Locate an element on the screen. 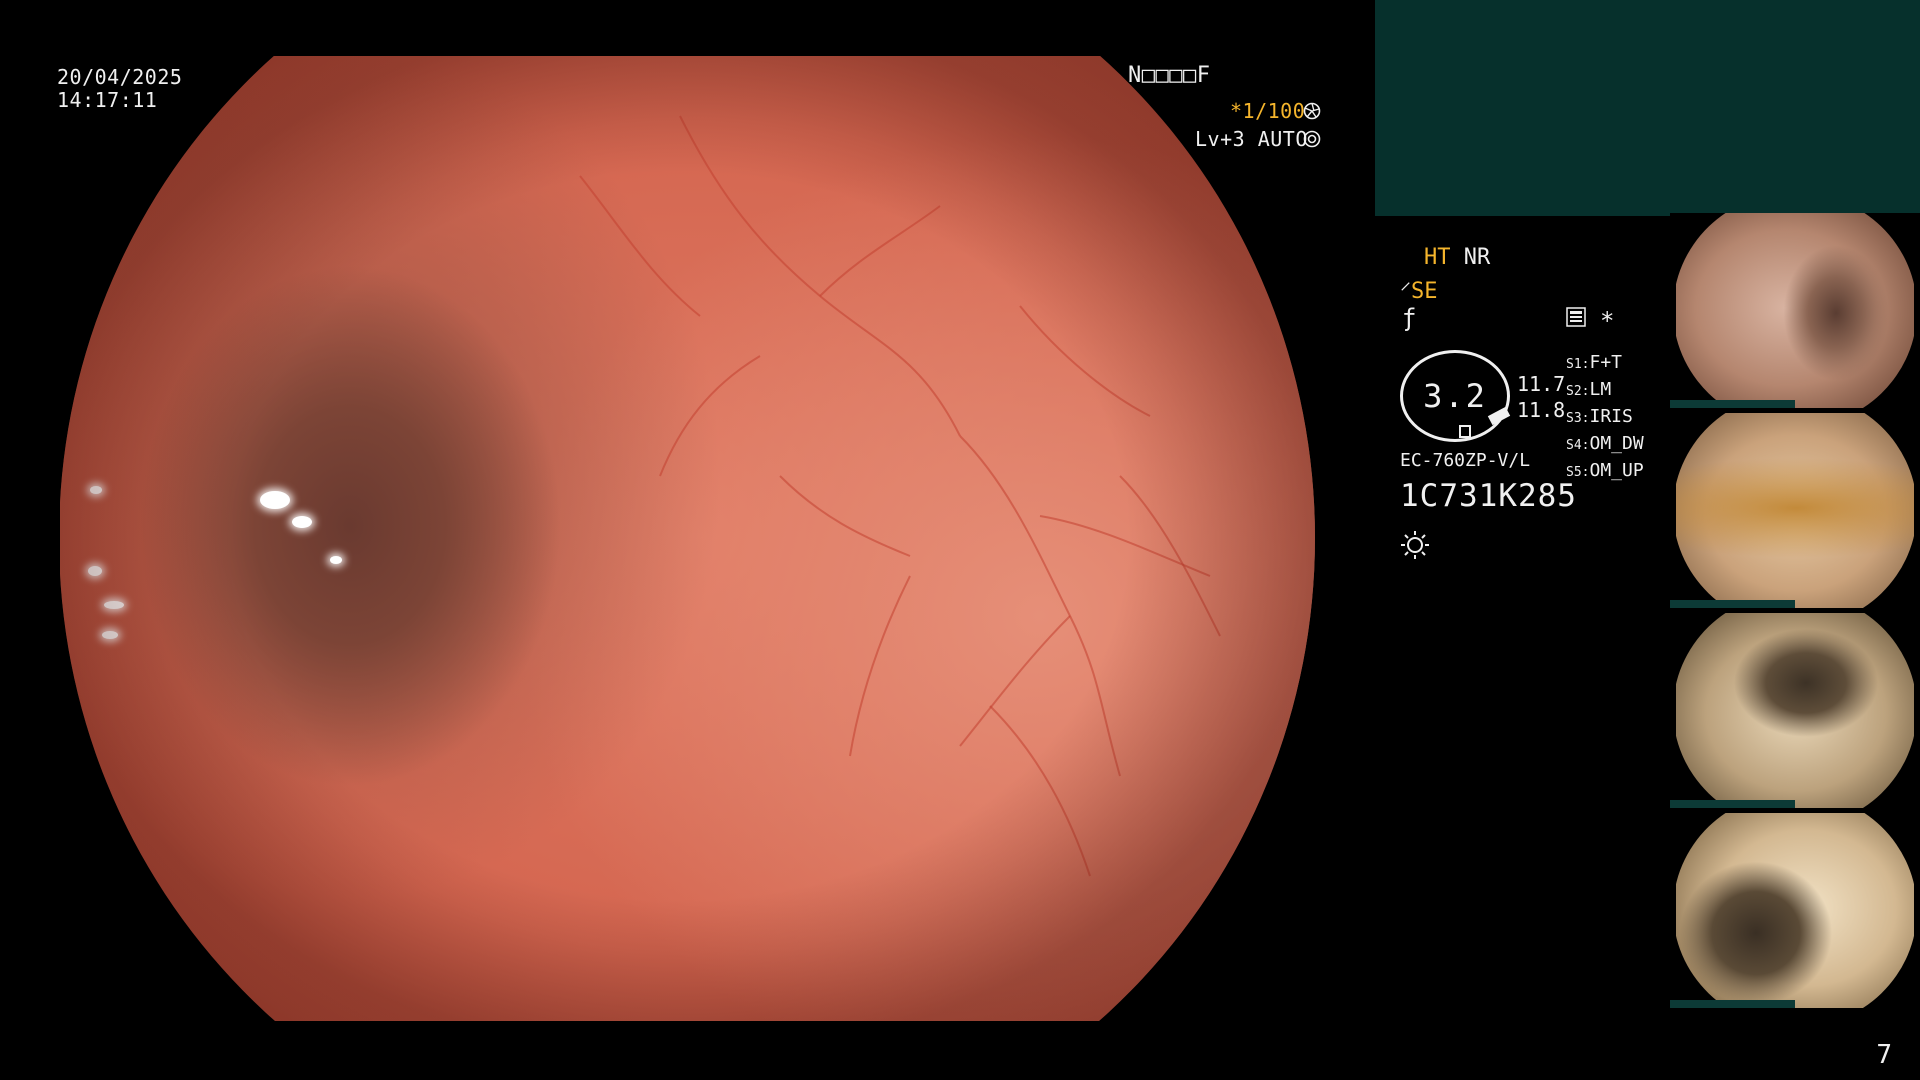  switch-row: S1:F+T is located at coordinates (1594, 362).